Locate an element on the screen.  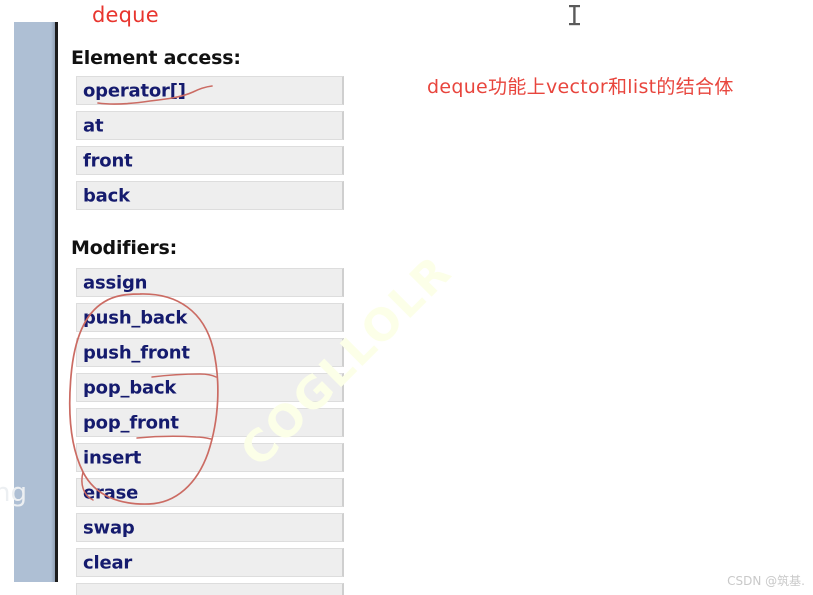
member-row-partial is located at coordinates (210, 589).